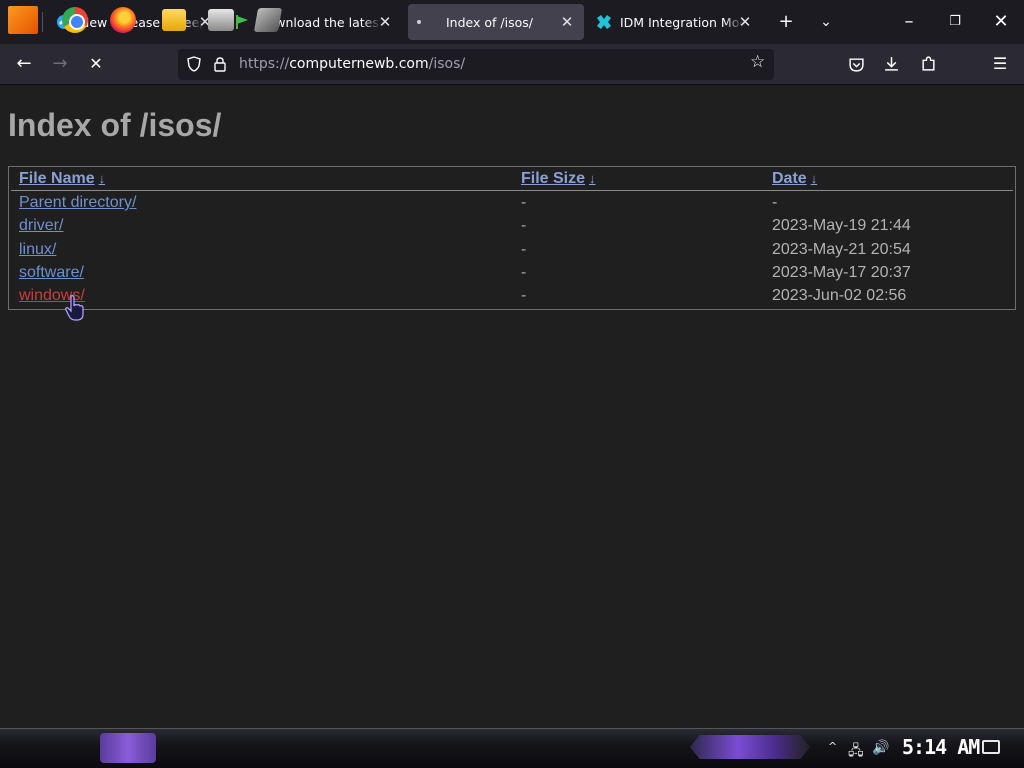  I want to click on parent-directory-link: Parent directory/, so click(77, 202).